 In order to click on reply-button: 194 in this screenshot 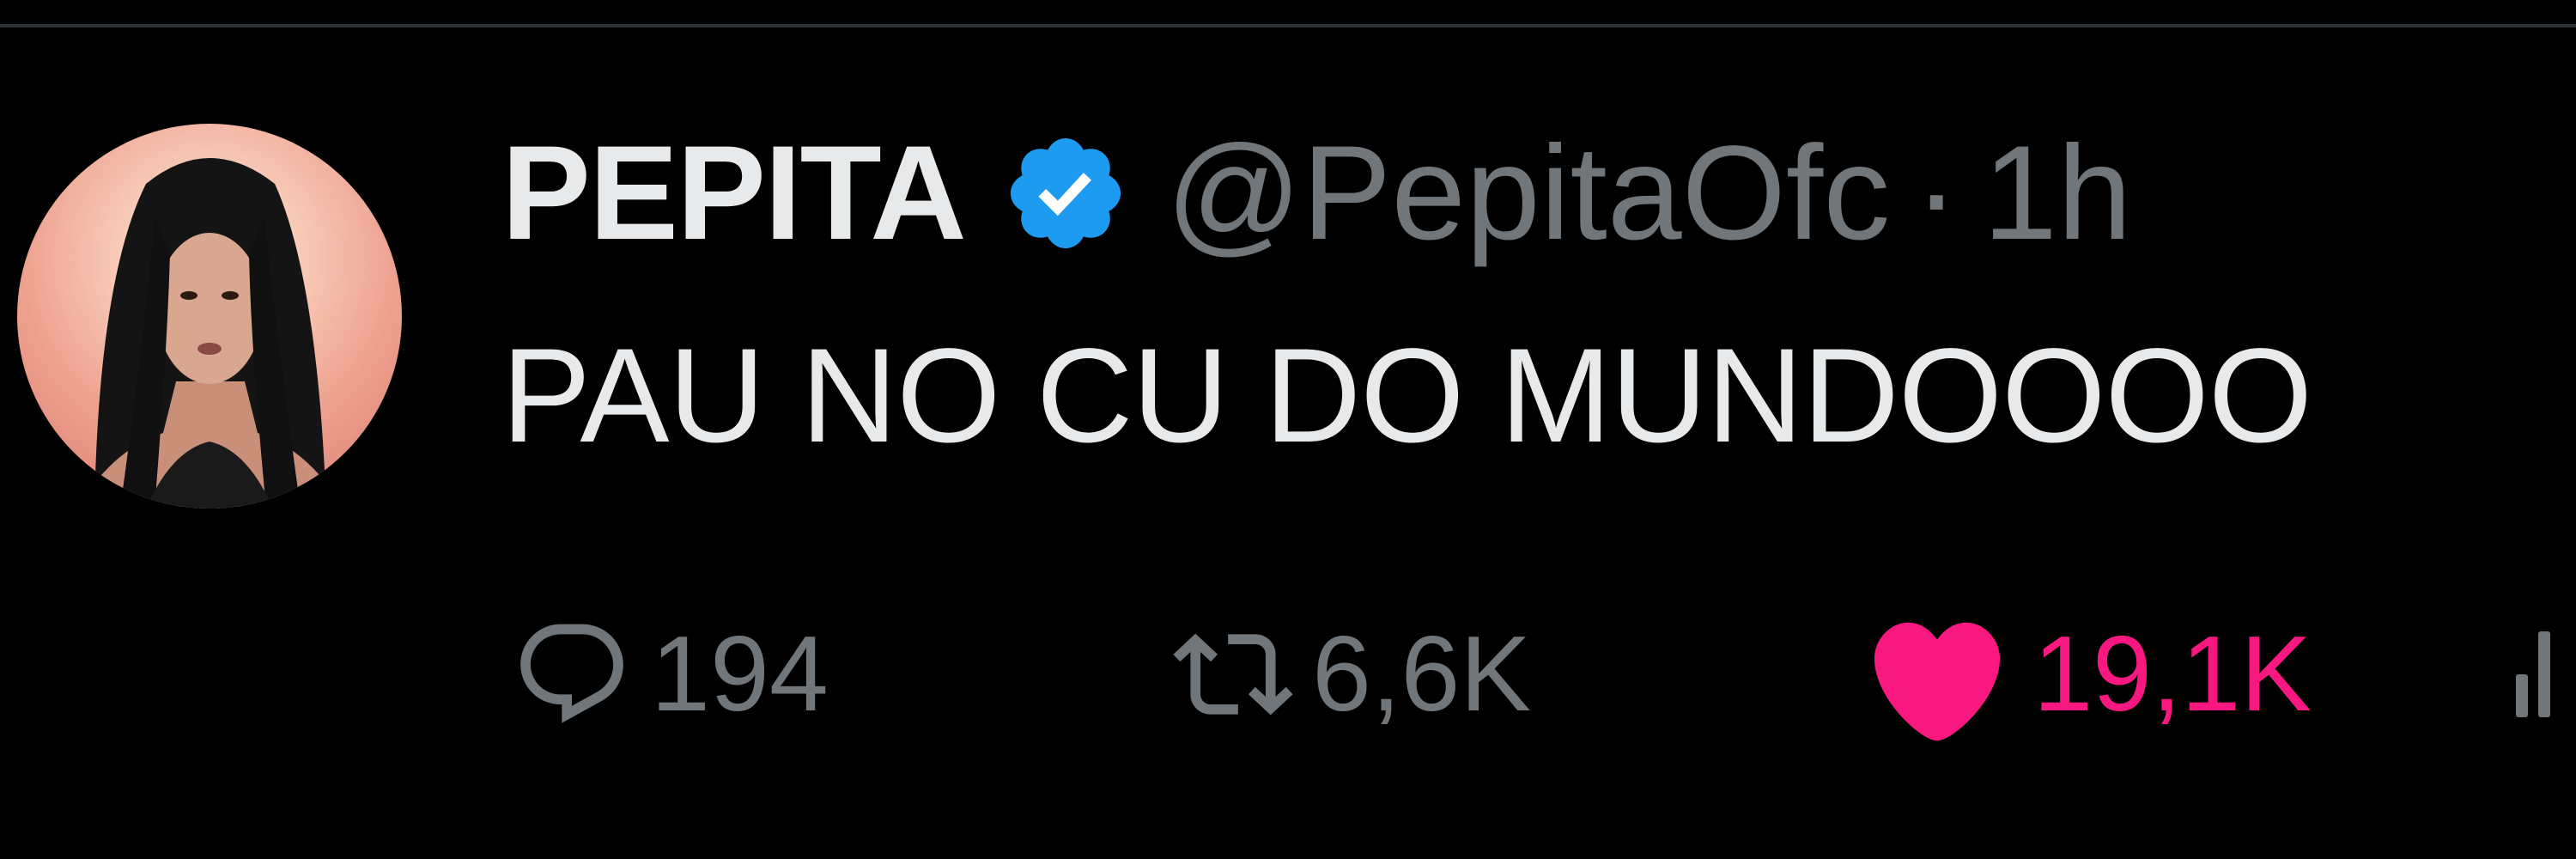, I will do `click(671, 674)`.